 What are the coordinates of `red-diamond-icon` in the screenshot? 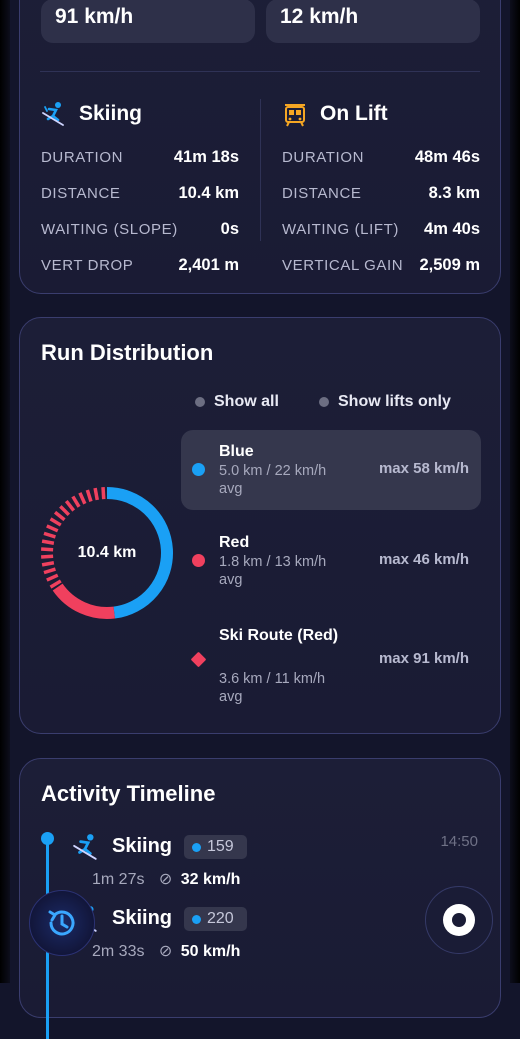 It's located at (198, 659).